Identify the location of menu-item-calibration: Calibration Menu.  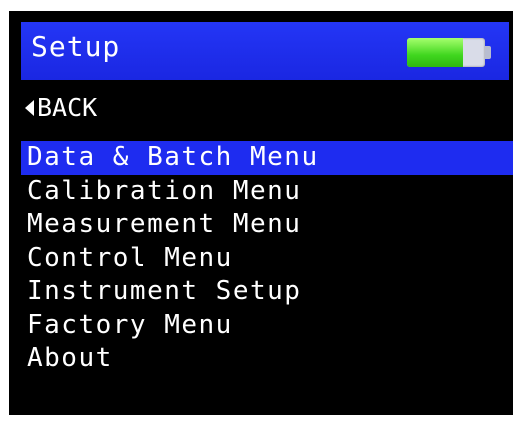
(267, 192).